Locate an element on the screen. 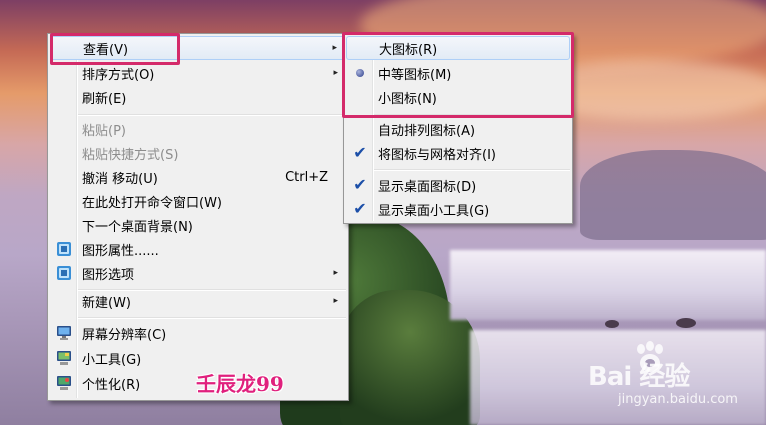 This screenshot has width=766, height=425. menu-item-next-background: 下一个桌面背景(N) is located at coordinates (198, 225).